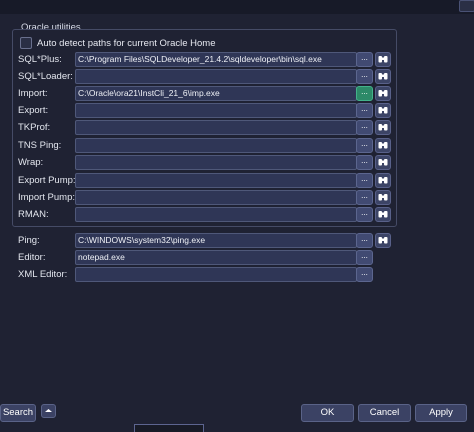  What do you see at coordinates (40, 59) in the screenshot?
I see `utility-label: SQL*Plus:` at bounding box center [40, 59].